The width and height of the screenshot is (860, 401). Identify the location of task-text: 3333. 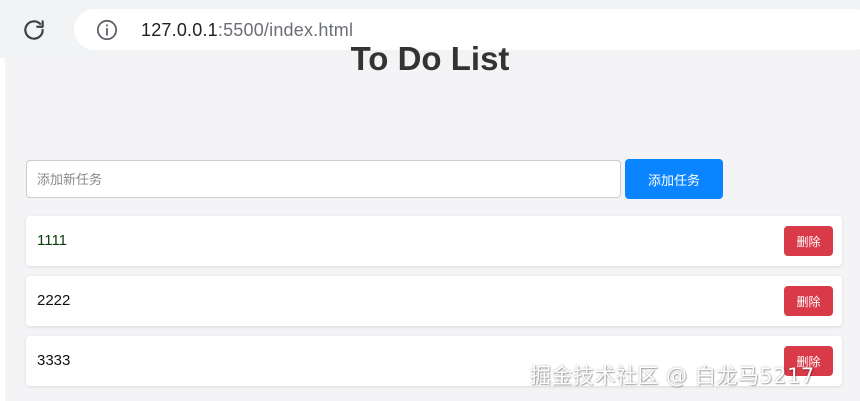
(54, 360).